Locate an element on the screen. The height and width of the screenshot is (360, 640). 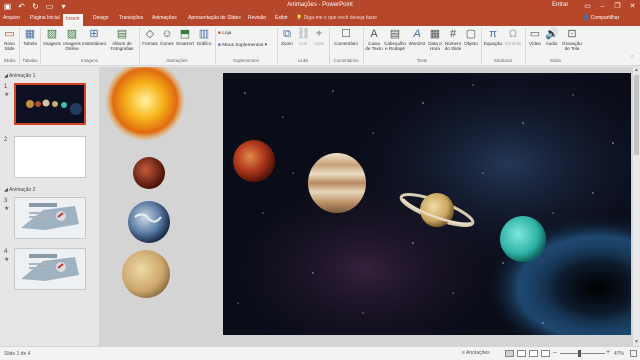
audio-button: 🔊 Áudio is located at coordinates (551, 37).